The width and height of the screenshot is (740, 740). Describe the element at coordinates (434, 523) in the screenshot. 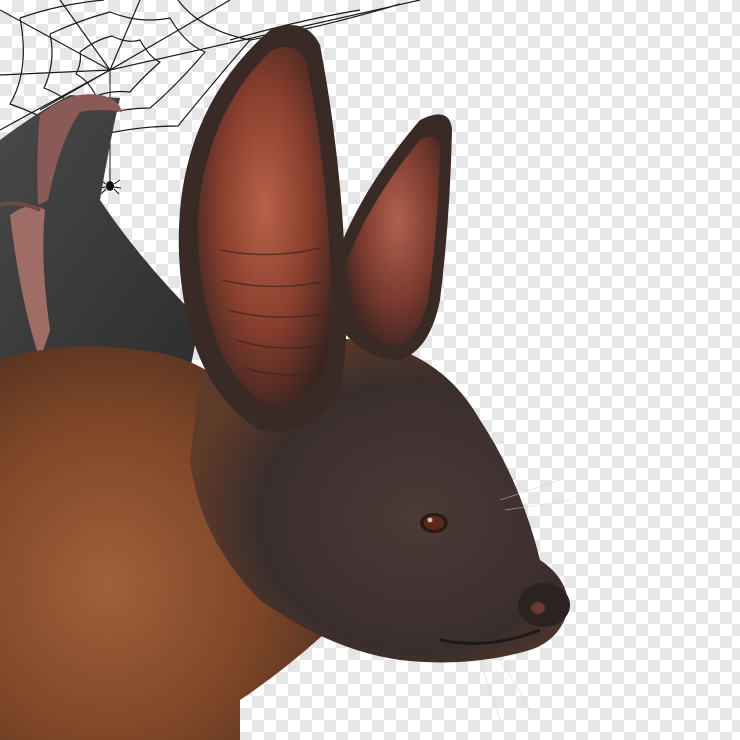

I see `bat-eye` at that location.